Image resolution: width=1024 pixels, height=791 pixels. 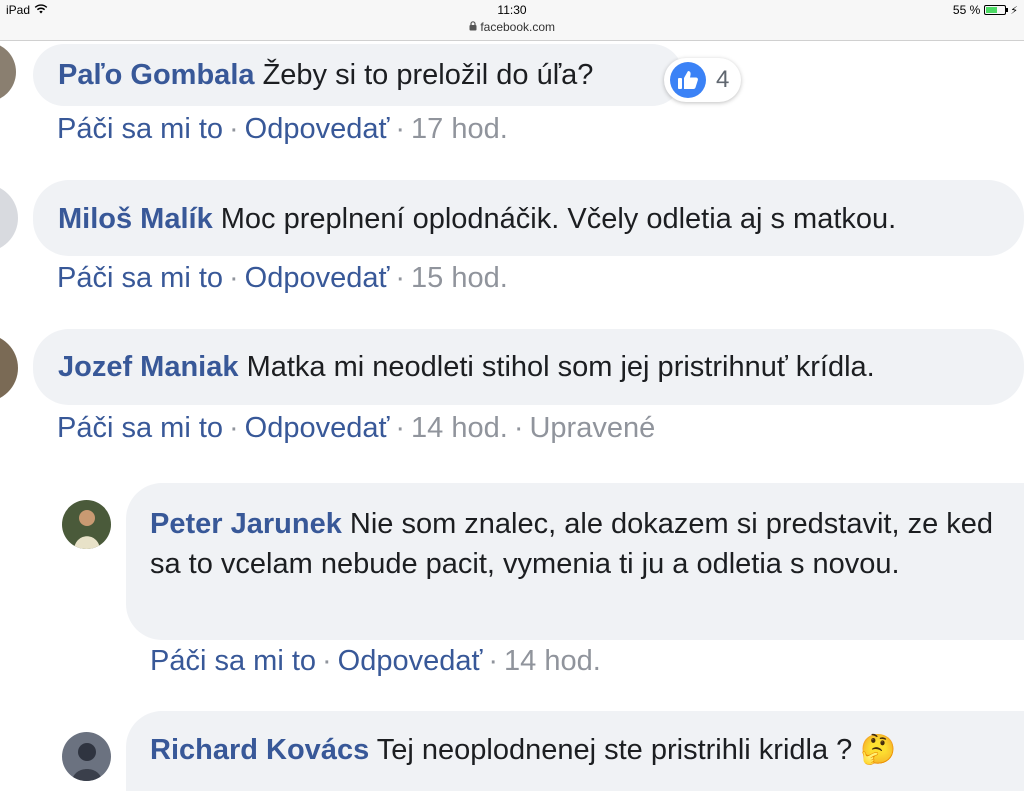 What do you see at coordinates (246, 524) in the screenshot?
I see `reply-author: Peter Jarunek` at bounding box center [246, 524].